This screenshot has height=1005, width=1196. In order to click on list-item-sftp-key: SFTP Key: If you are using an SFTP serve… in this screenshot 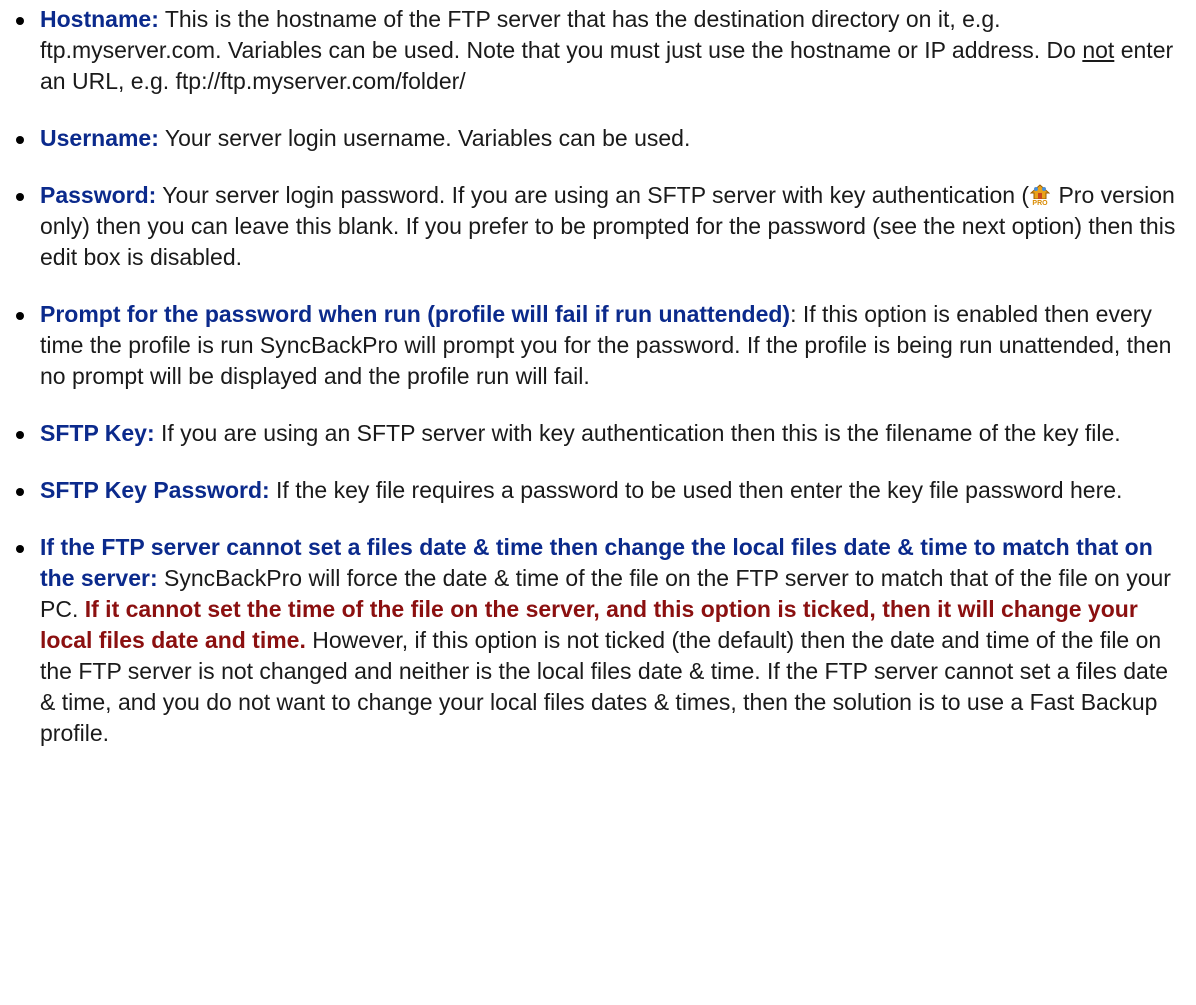, I will do `click(593, 433)`.